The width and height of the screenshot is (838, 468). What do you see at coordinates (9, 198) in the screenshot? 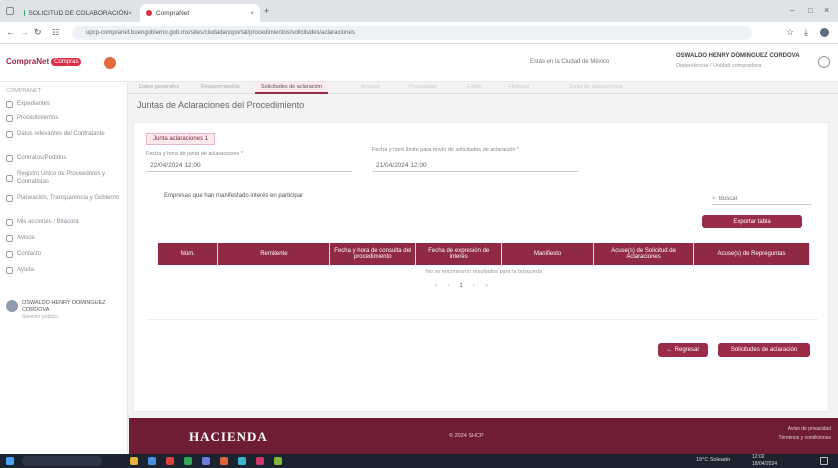
I see `chart-icon` at bounding box center [9, 198].